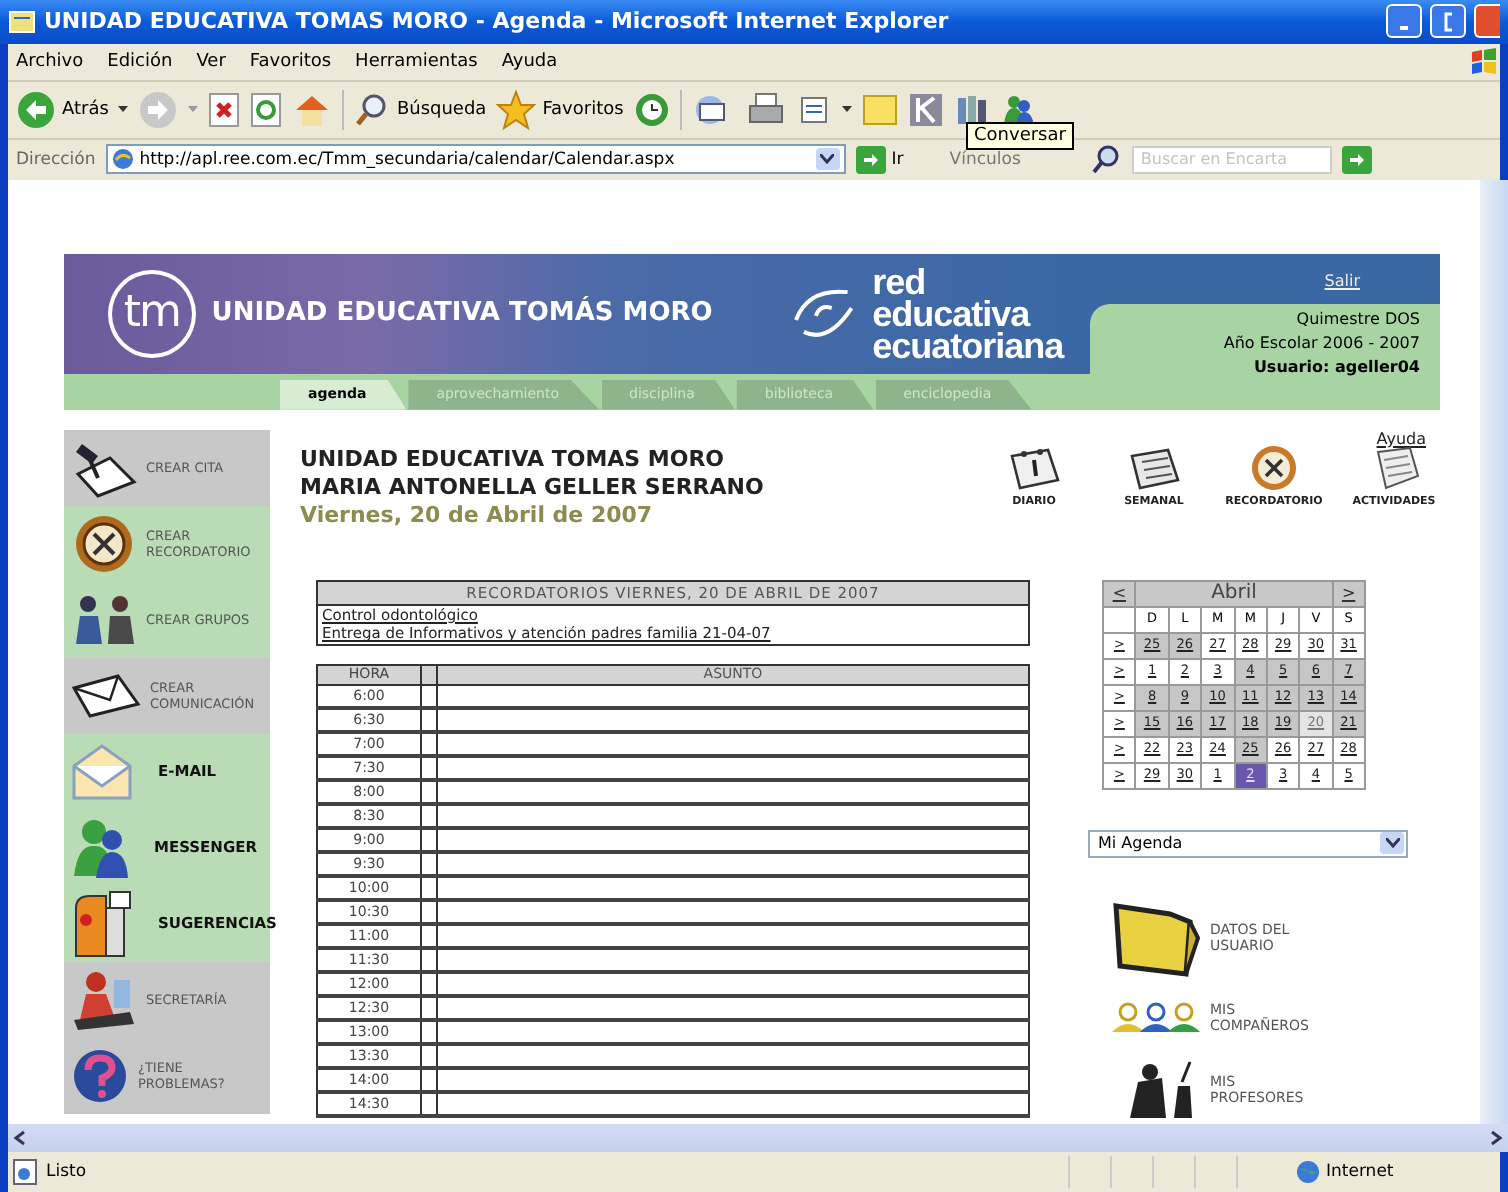 The width and height of the screenshot is (1508, 1192). Describe the element at coordinates (312, 109) in the screenshot. I see `home-icon` at that location.